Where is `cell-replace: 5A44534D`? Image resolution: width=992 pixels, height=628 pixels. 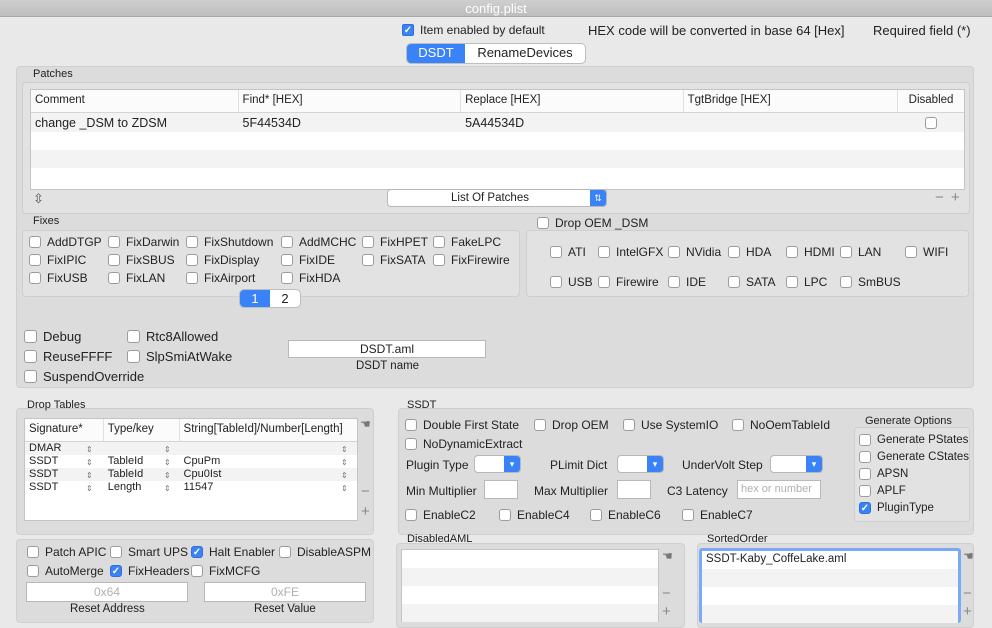
cell-replace: 5A44534D is located at coordinates (572, 122).